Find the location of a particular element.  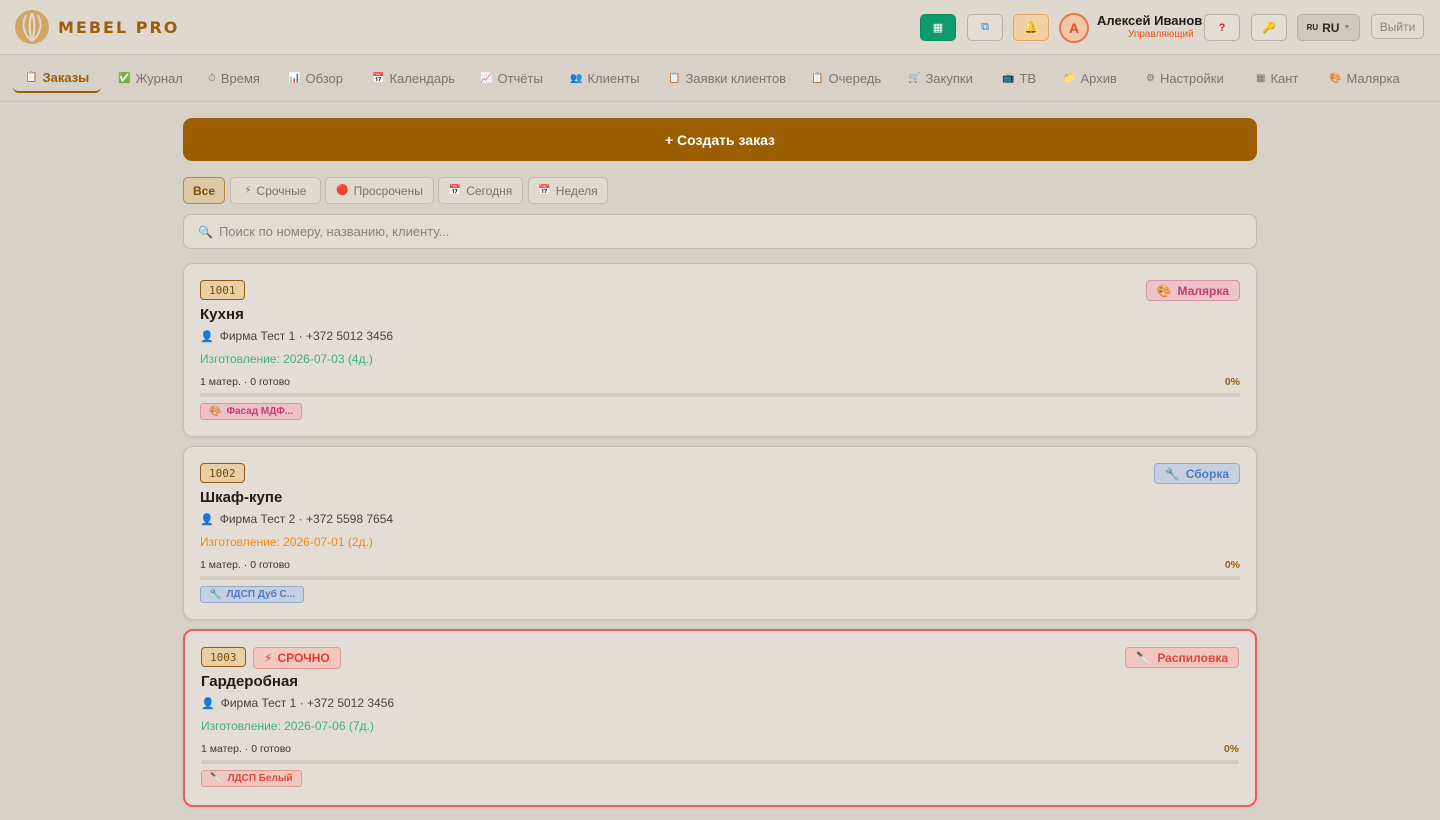

bell-icon: 🔔 is located at coordinates (1031, 28).